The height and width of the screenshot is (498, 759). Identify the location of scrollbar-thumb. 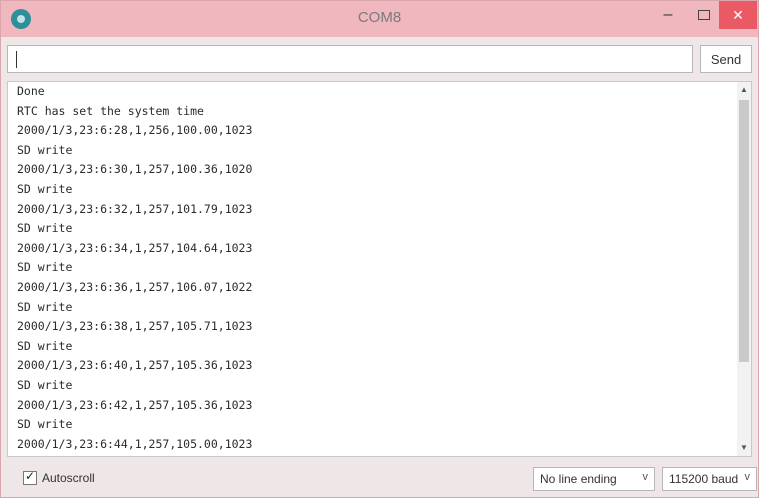
(744, 231).